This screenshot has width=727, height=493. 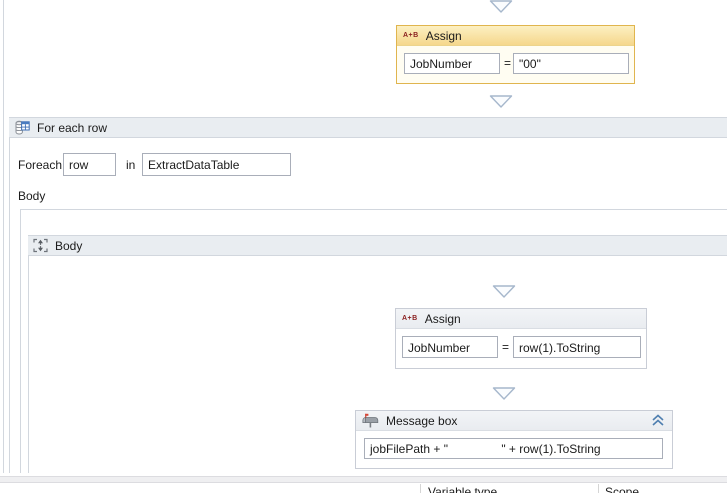 I want to click on foreach-item-input: row, so click(x=89, y=164).